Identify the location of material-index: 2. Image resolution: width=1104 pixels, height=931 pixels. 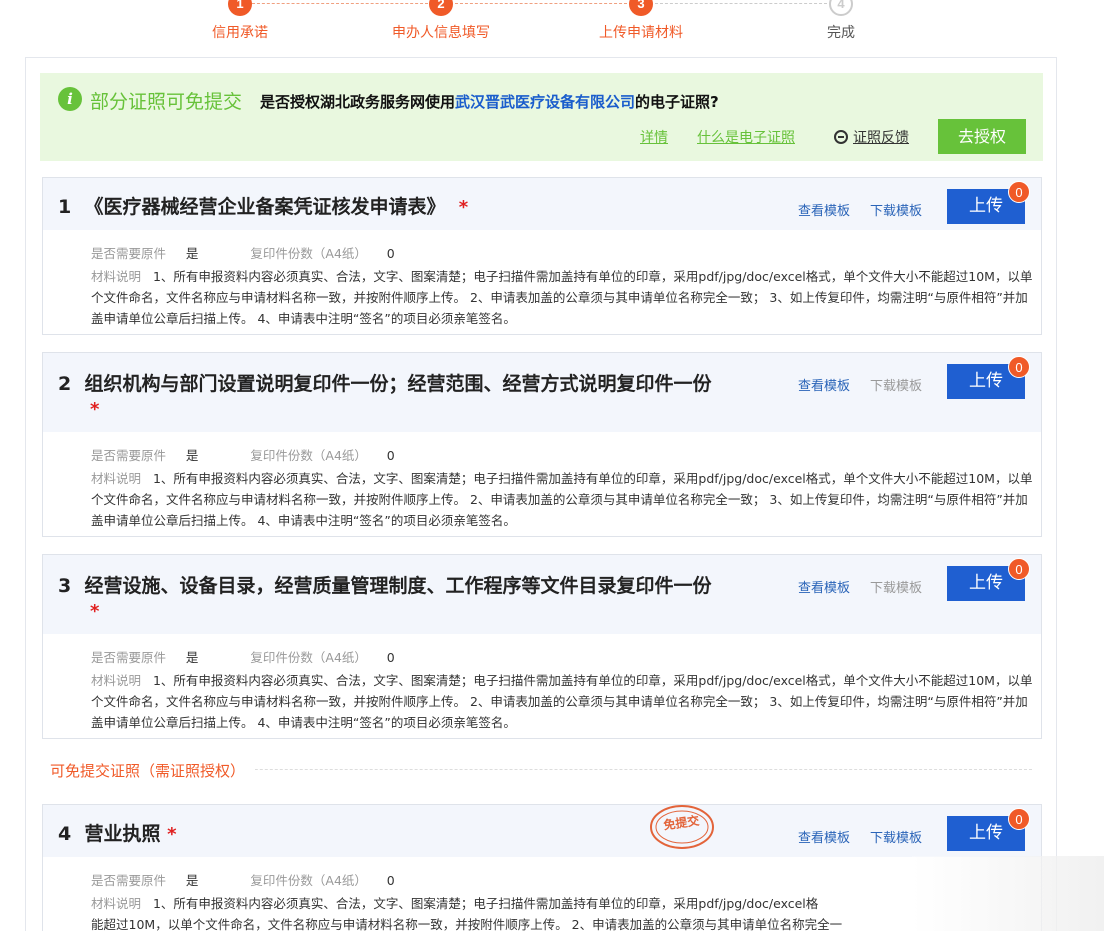
(65, 384).